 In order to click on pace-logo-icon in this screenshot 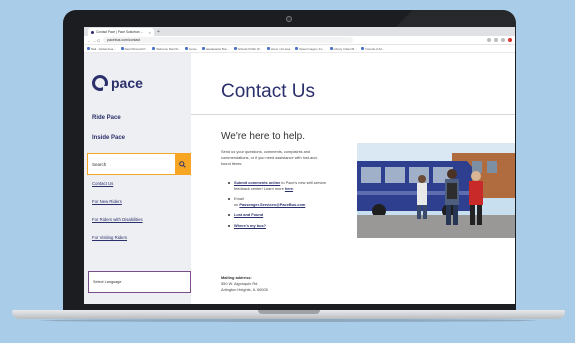, I will do `click(100, 83)`.